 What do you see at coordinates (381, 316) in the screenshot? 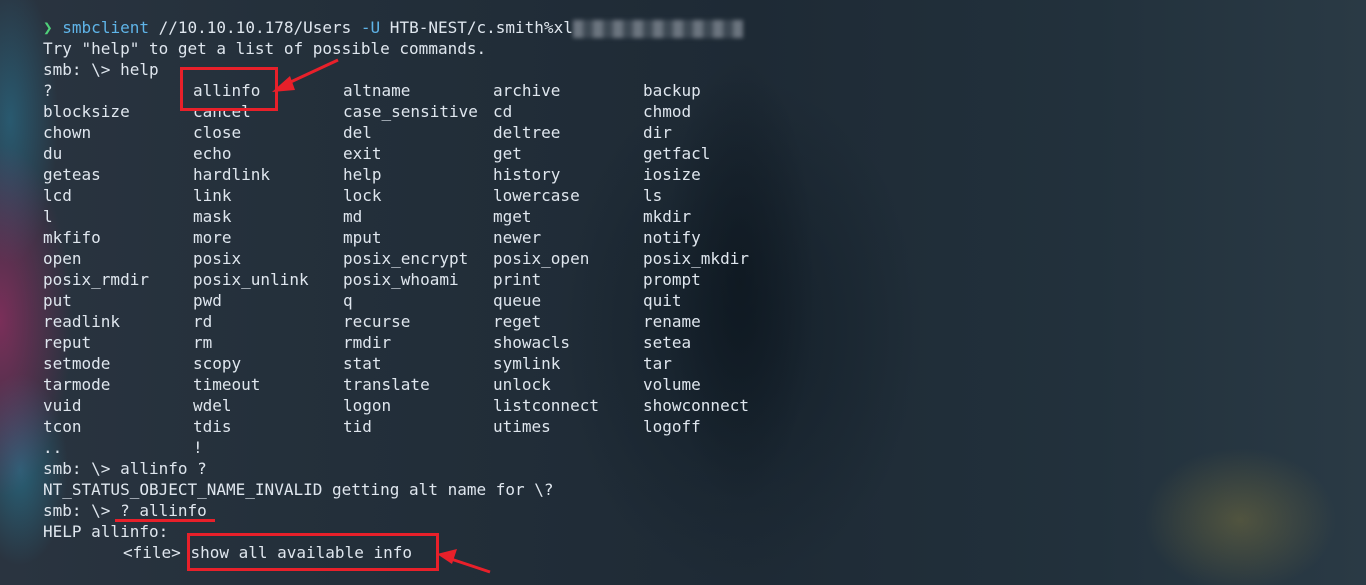
I see `annotation-arrows` at bounding box center [381, 316].